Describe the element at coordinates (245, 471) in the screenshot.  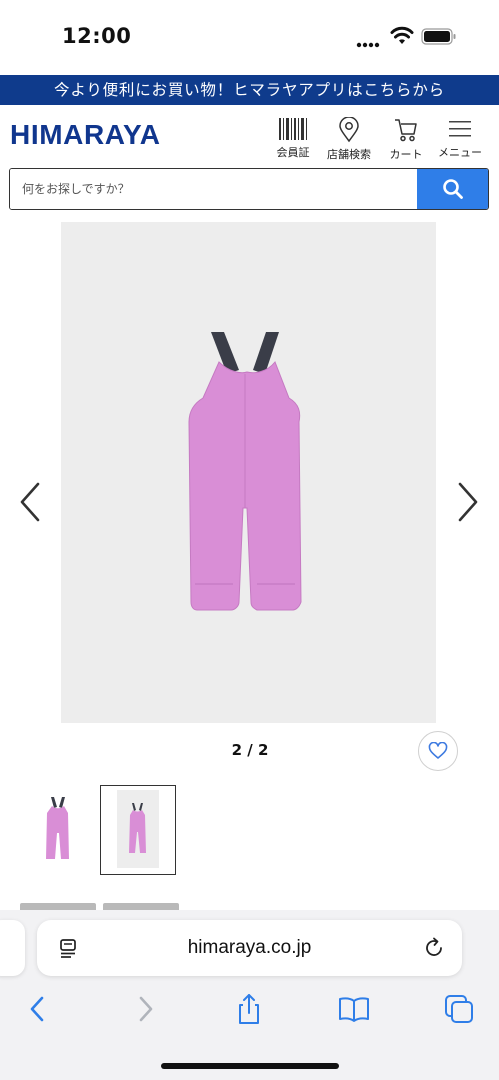
I see `rain-overalls-image` at that location.